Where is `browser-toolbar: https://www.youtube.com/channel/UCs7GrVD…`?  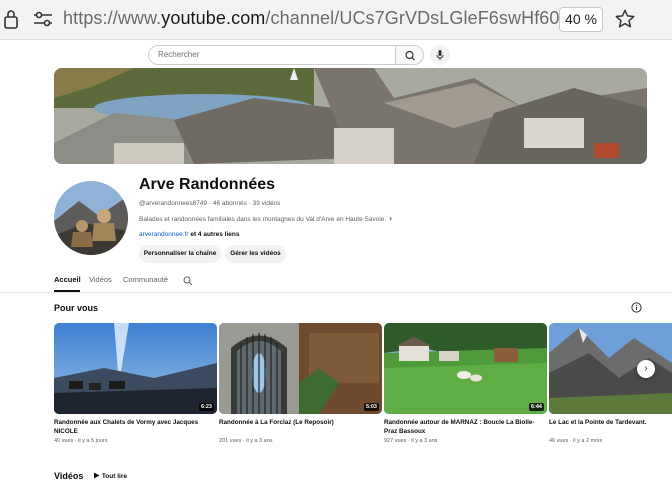
browser-toolbar: https://www.youtube.com/channel/UCs7GrVD… is located at coordinates (336, 20).